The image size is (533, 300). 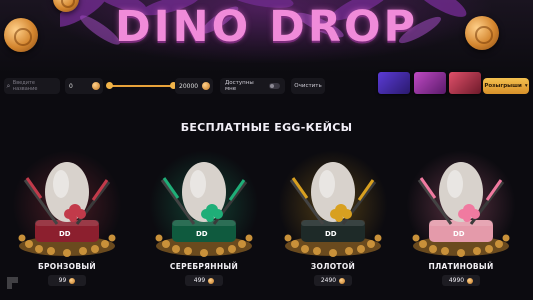 What do you see at coordinates (199, 280) in the screenshot?
I see `case-price-value: 499` at bounding box center [199, 280].